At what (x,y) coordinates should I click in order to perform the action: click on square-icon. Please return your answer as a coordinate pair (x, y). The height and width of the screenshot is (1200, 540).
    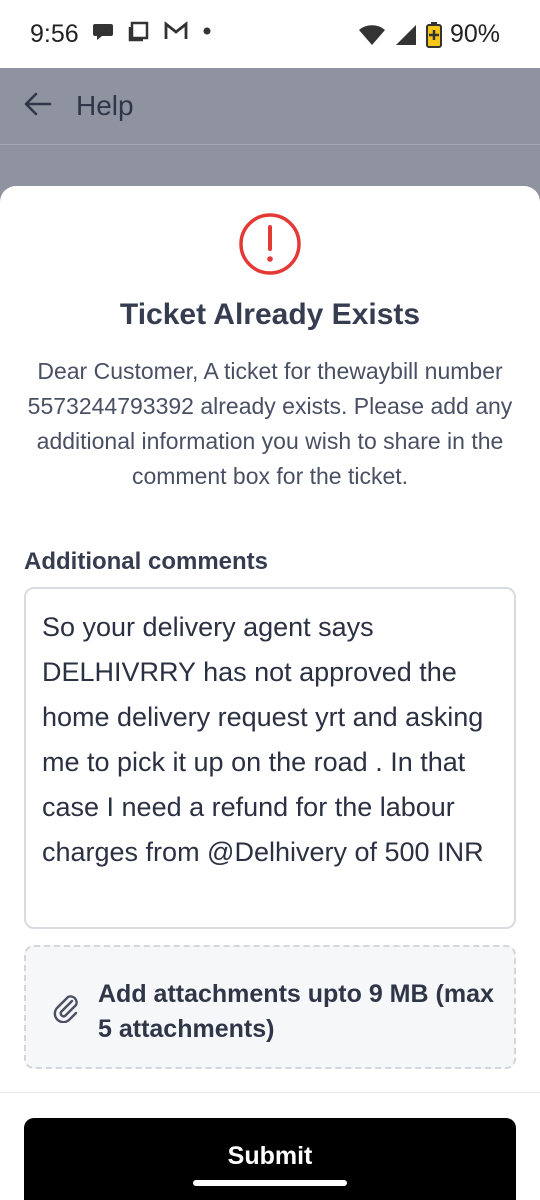
    Looking at the image, I should click on (138, 31).